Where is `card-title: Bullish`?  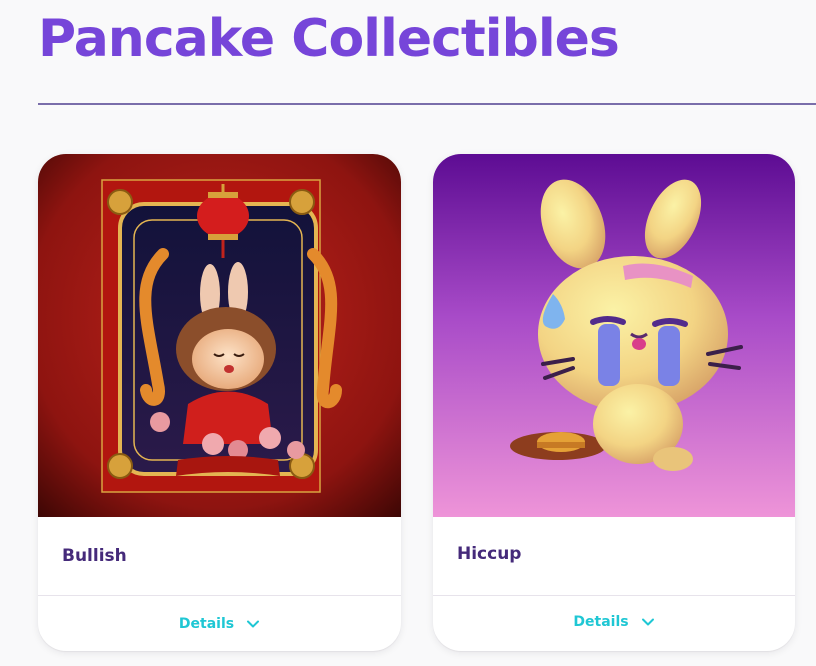 card-title: Bullish is located at coordinates (94, 556).